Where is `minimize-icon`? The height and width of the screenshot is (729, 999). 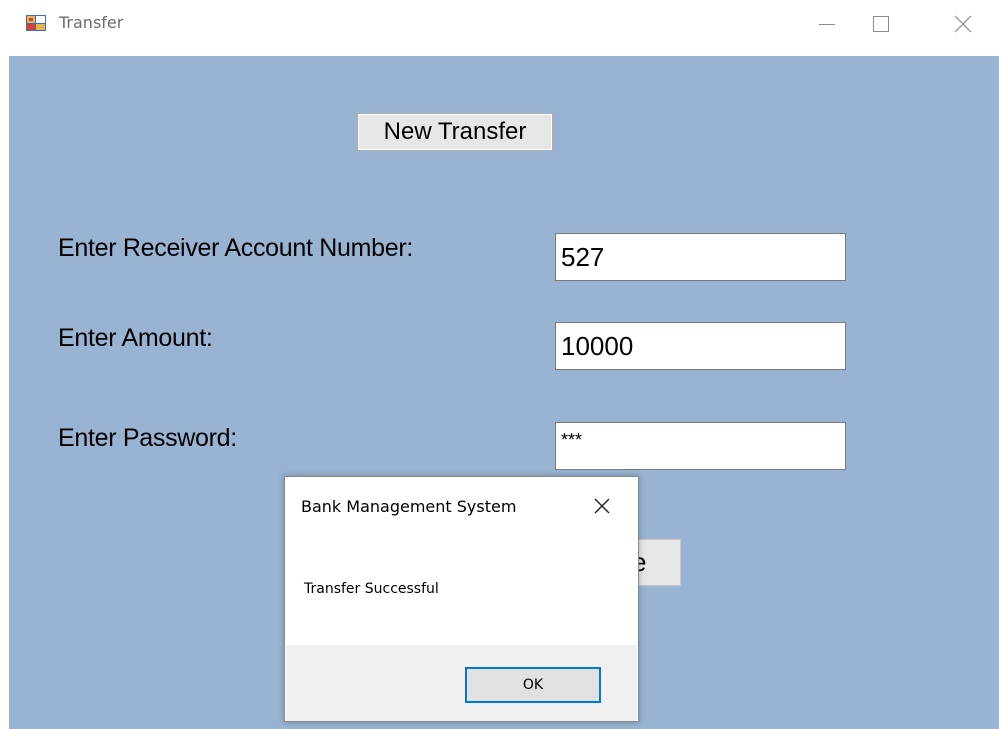 minimize-icon is located at coordinates (827, 24).